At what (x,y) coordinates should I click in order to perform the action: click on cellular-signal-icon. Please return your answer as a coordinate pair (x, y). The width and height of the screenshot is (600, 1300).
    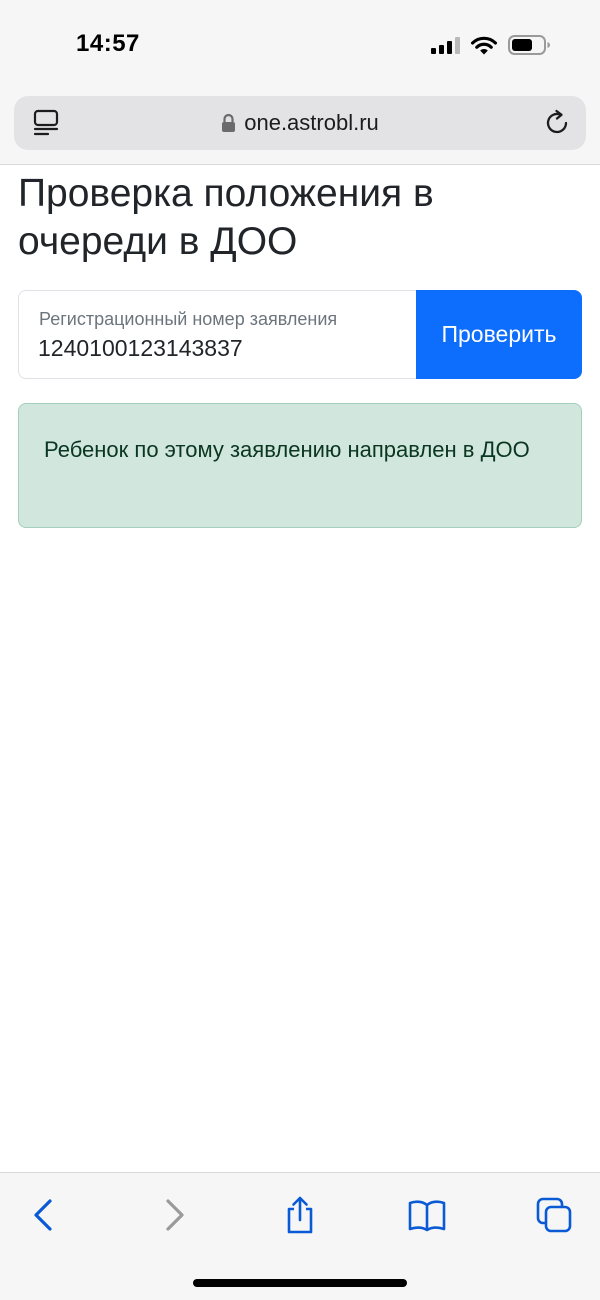
    Looking at the image, I should click on (445, 45).